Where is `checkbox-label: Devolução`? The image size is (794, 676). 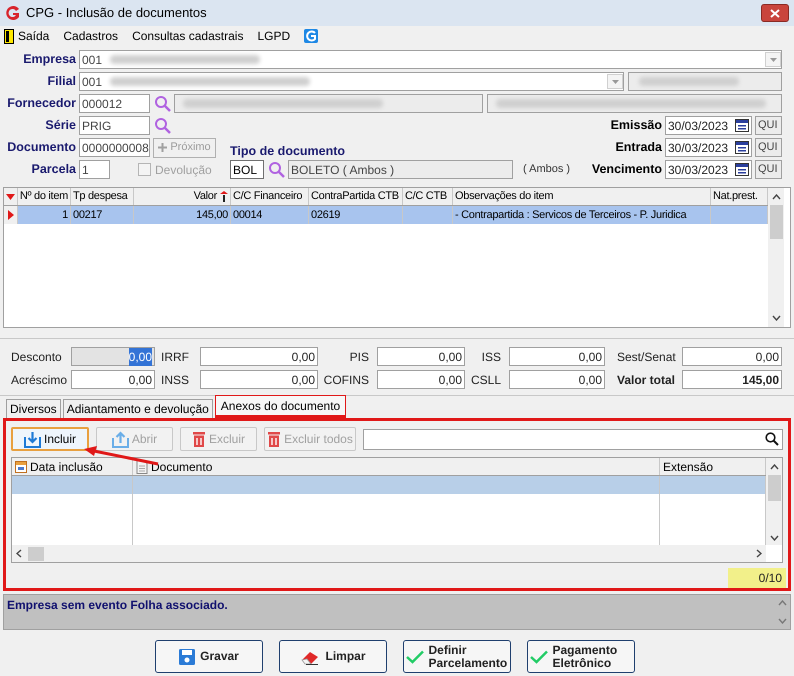
checkbox-label: Devolução is located at coordinates (183, 170).